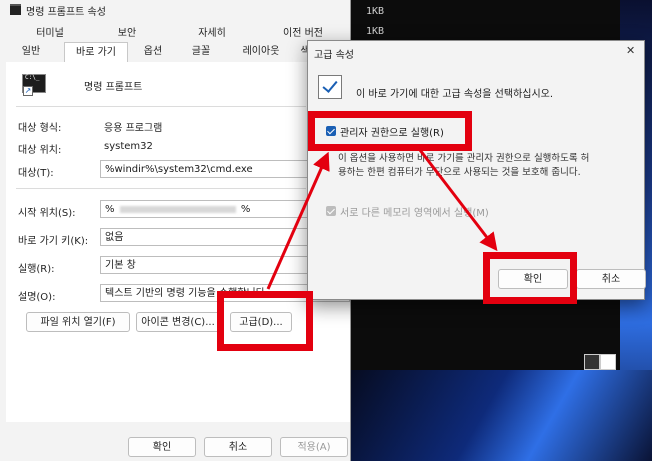 This screenshot has width=652, height=461. What do you see at coordinates (382, 219) in the screenshot?
I see `arrow-overlay` at bounding box center [382, 219].